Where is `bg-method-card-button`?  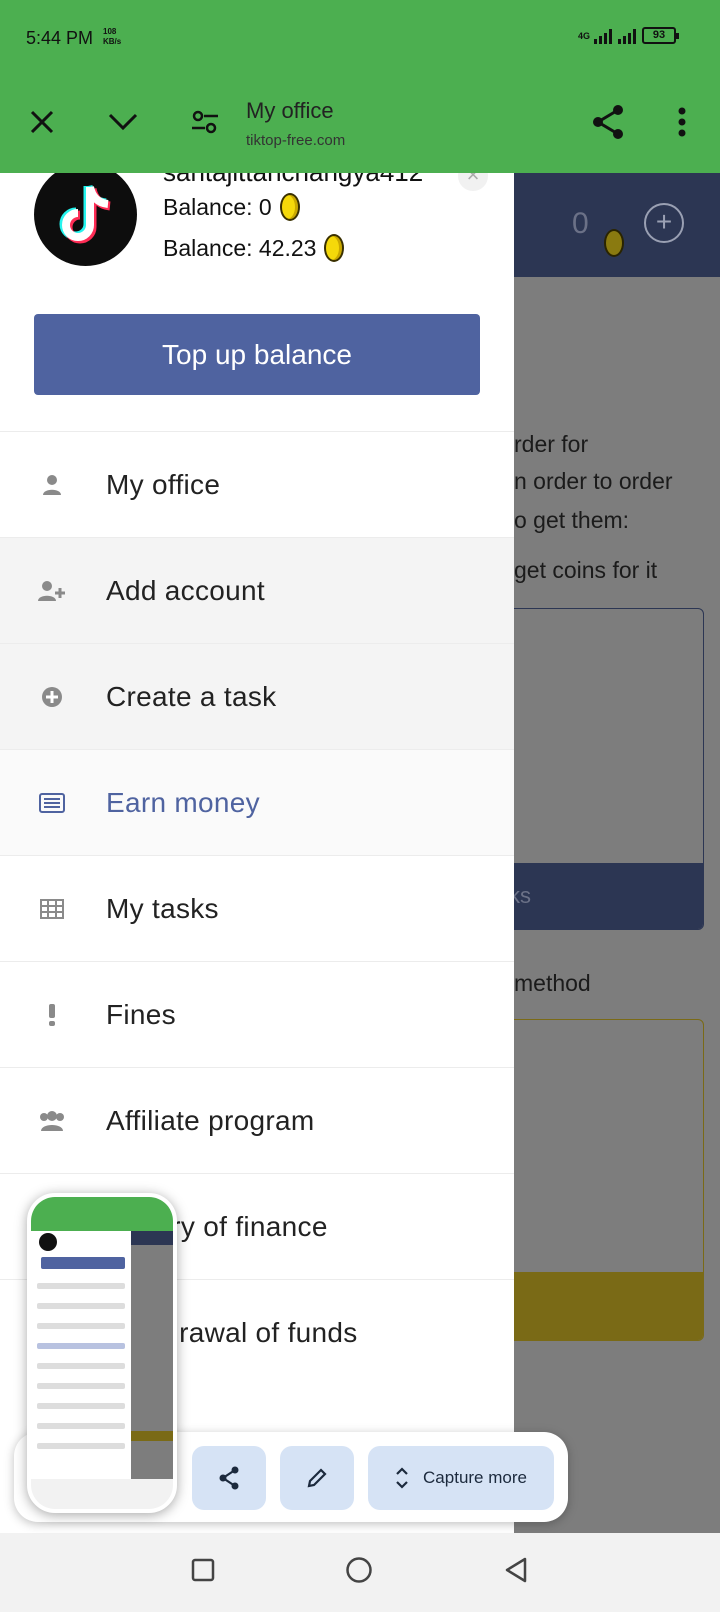 bg-method-card-button is located at coordinates (608, 1306).